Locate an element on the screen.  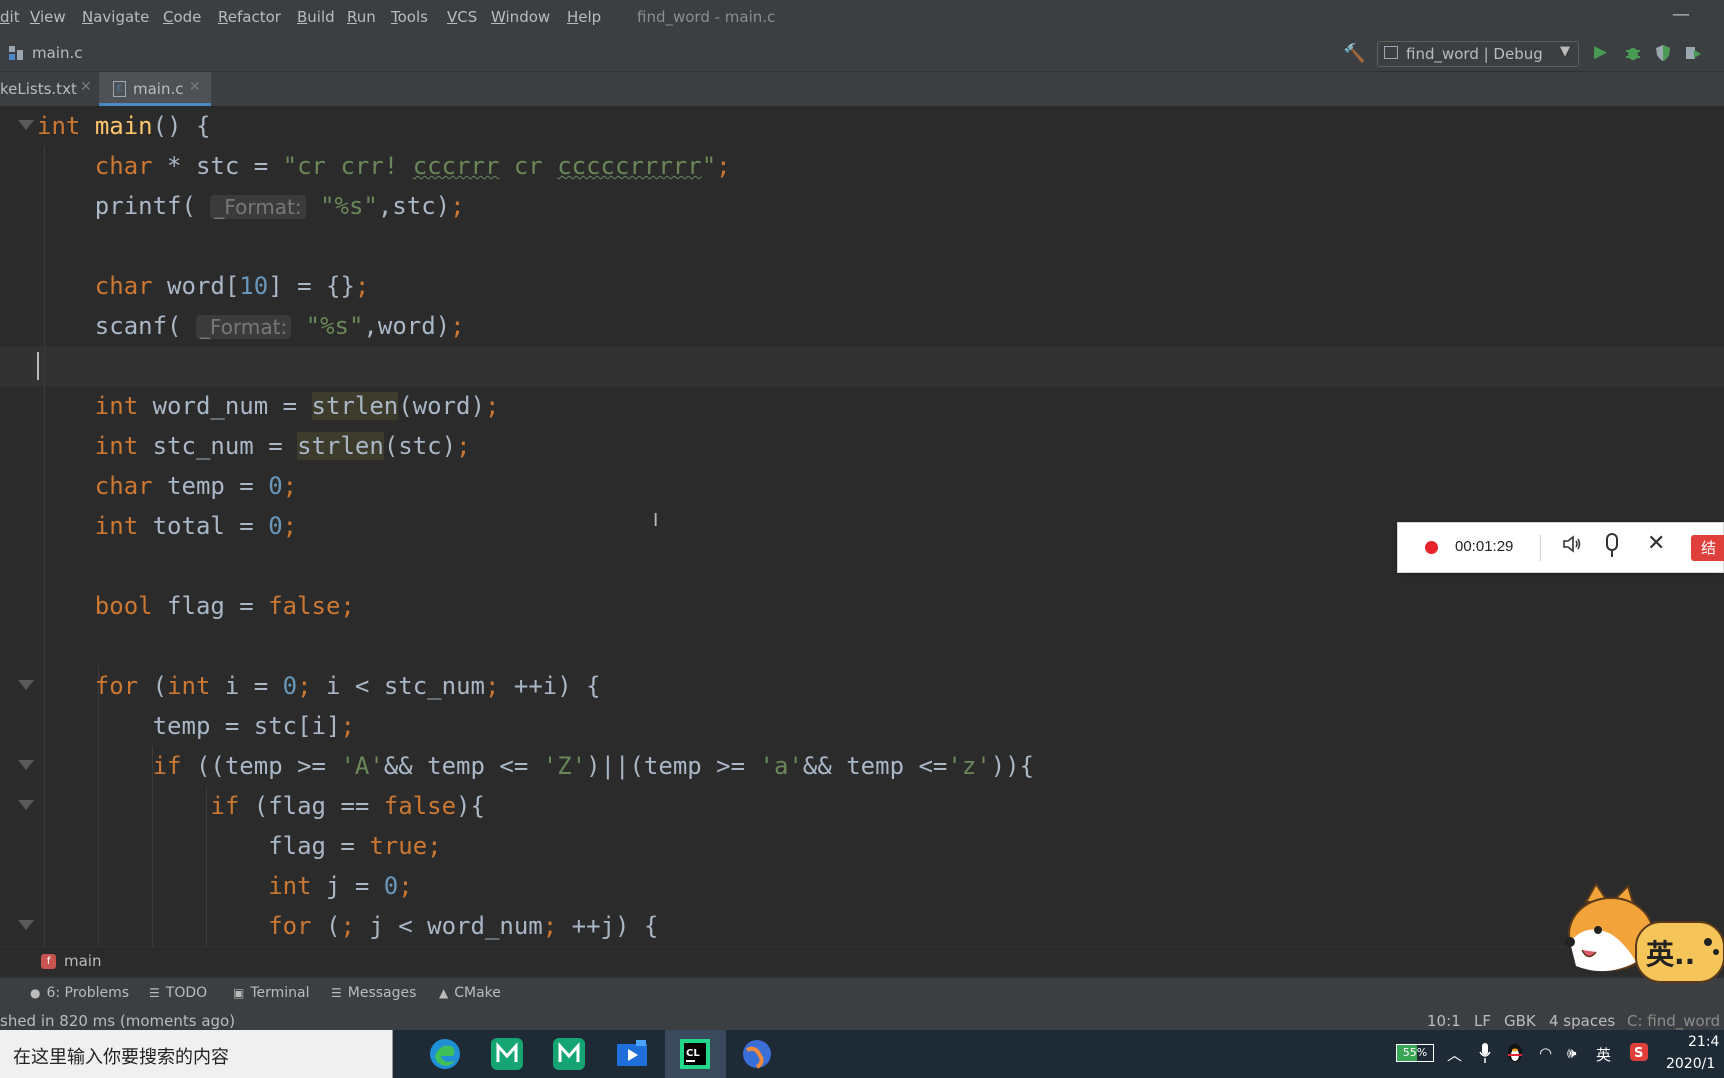
sticker-text: 英.. is located at coordinates (1670, 954).